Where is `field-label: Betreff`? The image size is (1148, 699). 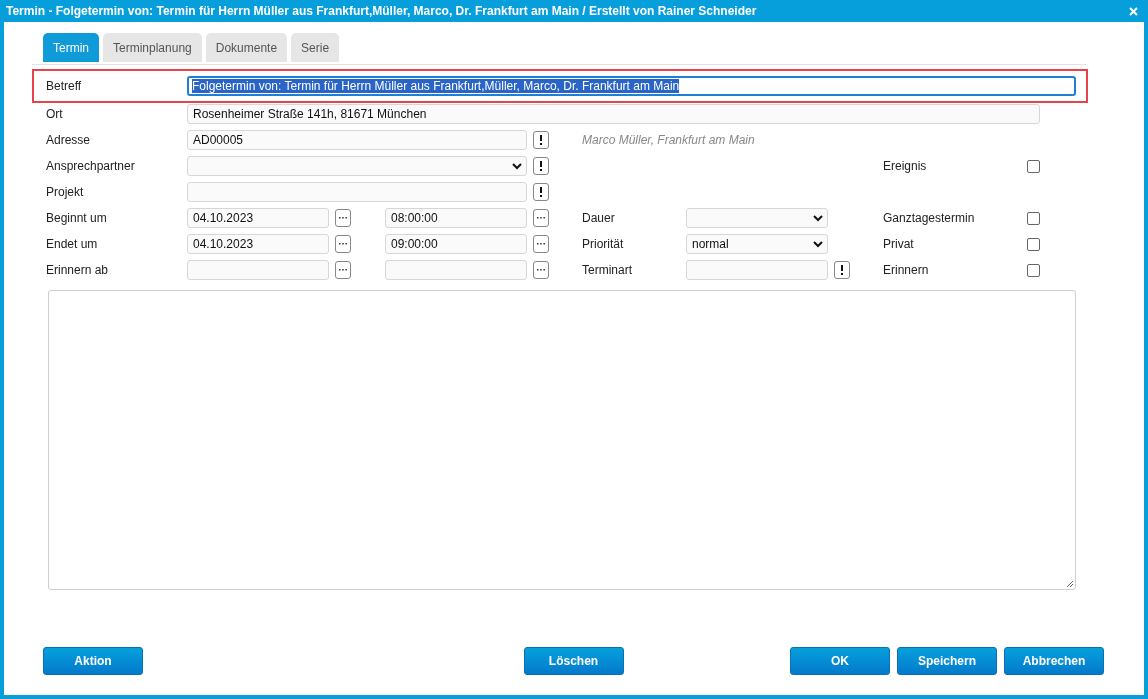 field-label: Betreff is located at coordinates (64, 86).